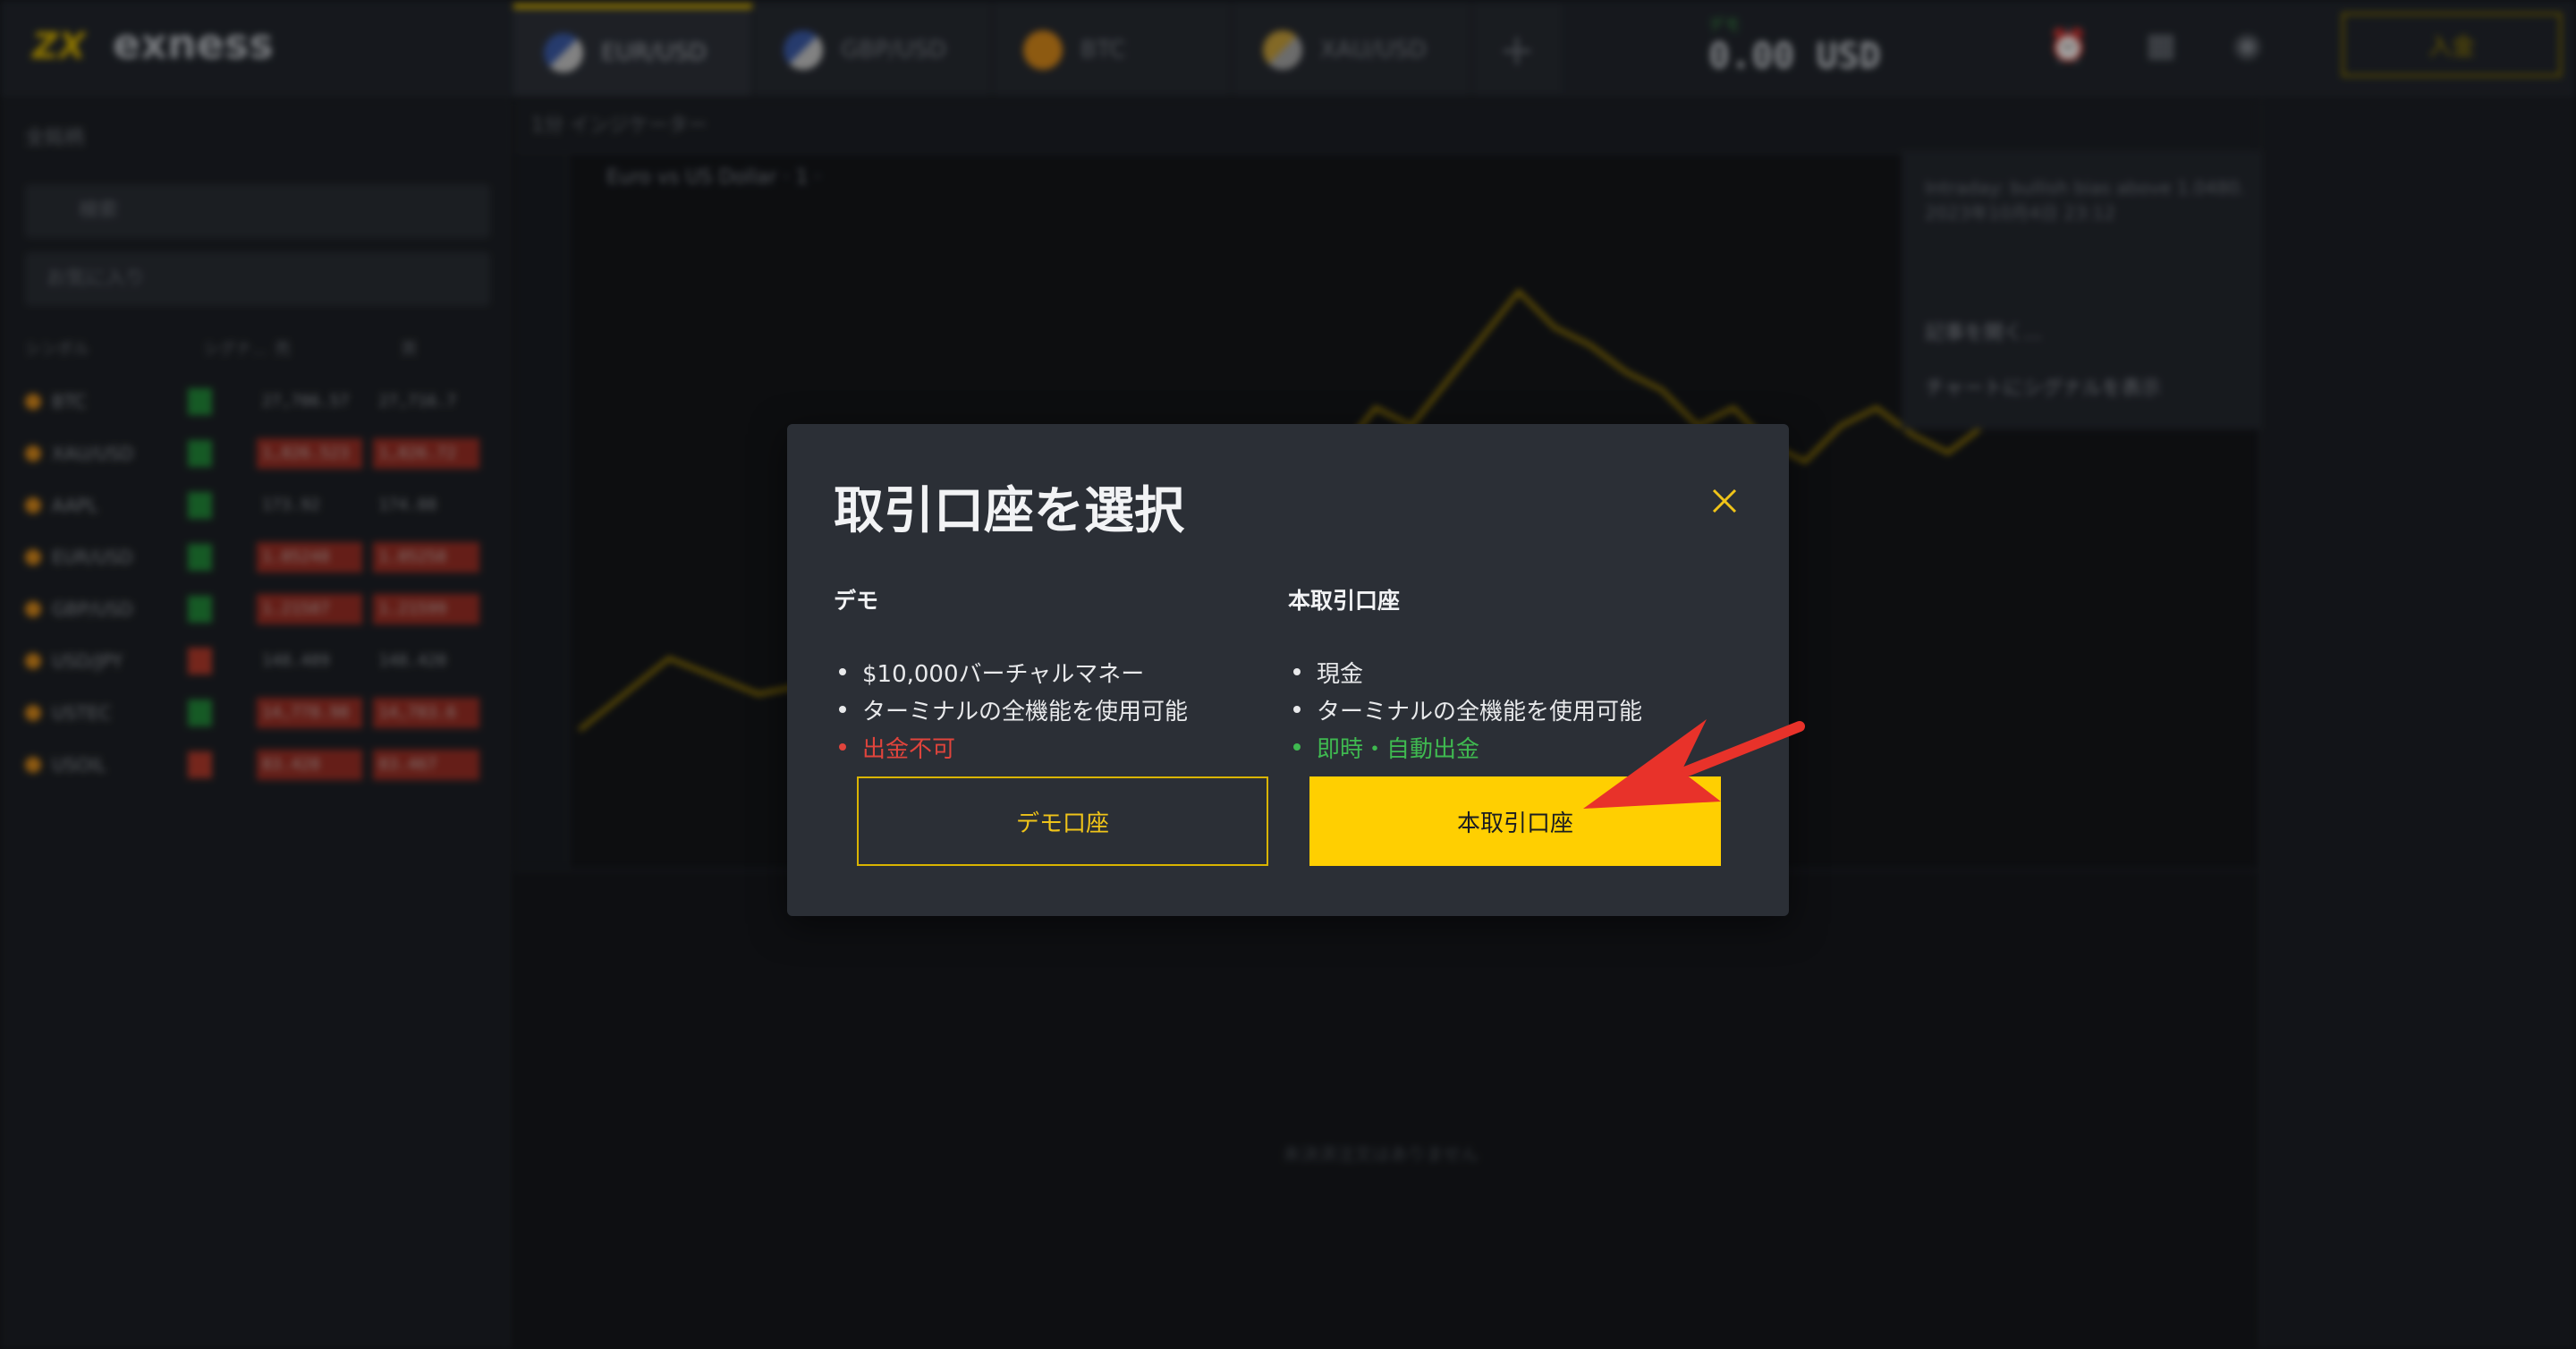 The image size is (2576, 1349). I want to click on feature-text: 即時・自動出金, so click(1398, 749).